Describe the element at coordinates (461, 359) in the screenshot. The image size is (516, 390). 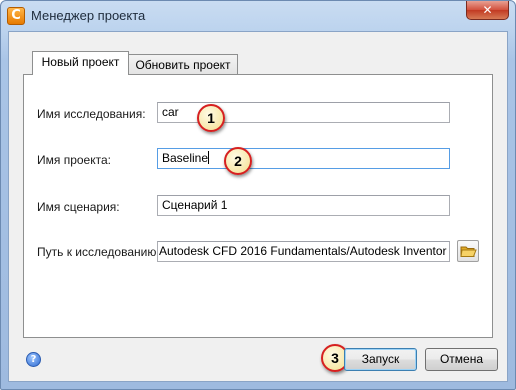
I see `cancel-button: Отмена` at that location.